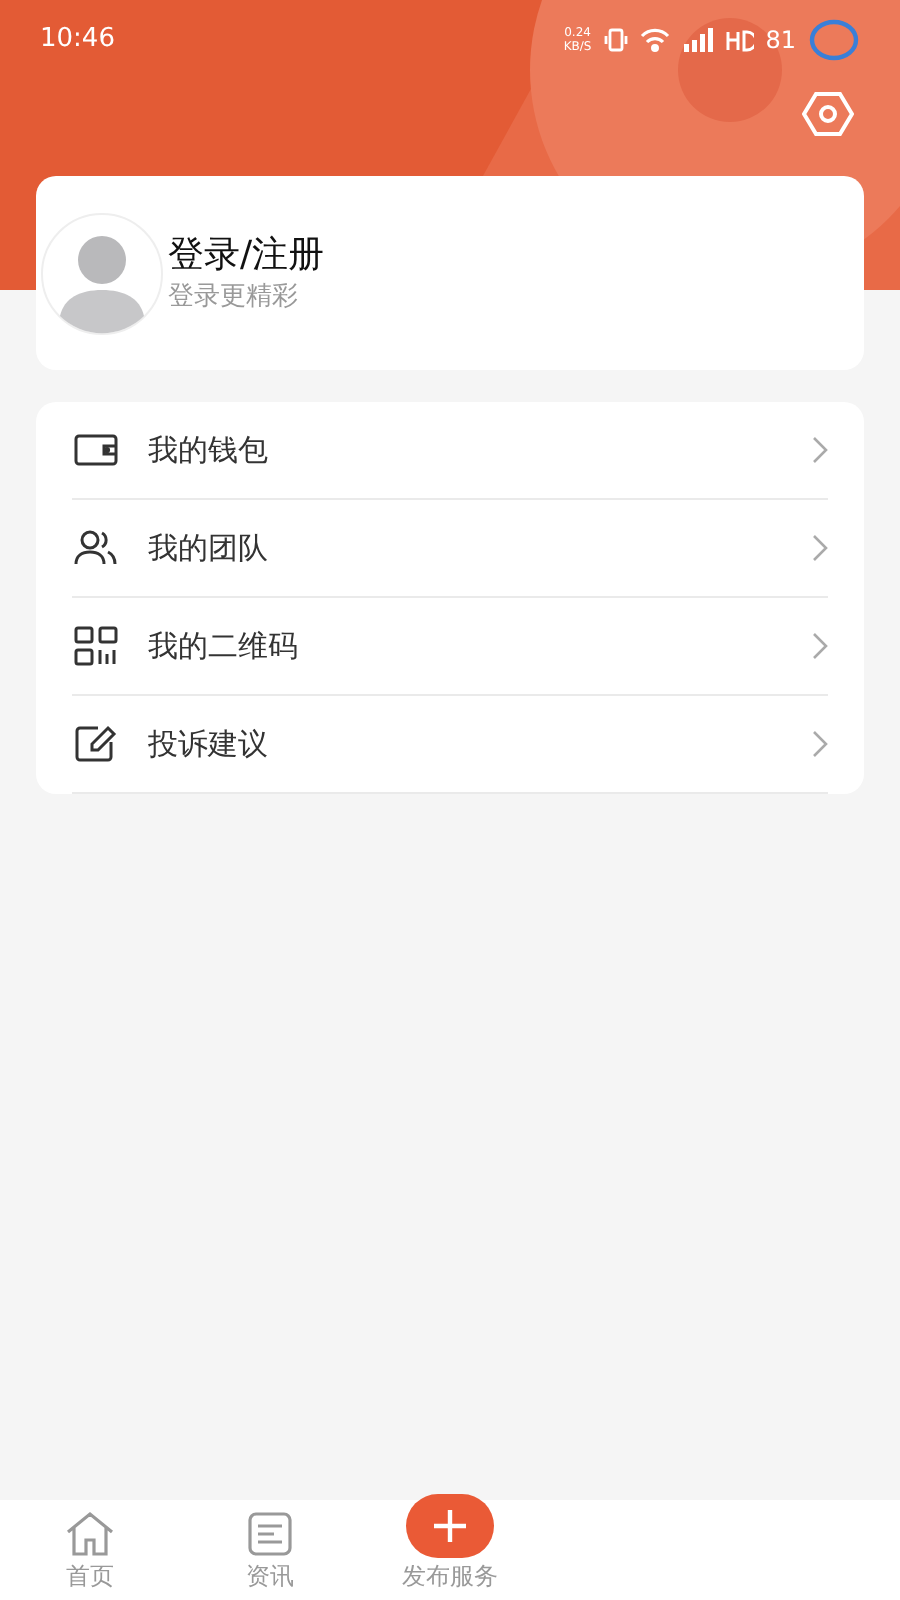 This screenshot has height=1600, width=900. I want to click on document-icon, so click(270, 1534).